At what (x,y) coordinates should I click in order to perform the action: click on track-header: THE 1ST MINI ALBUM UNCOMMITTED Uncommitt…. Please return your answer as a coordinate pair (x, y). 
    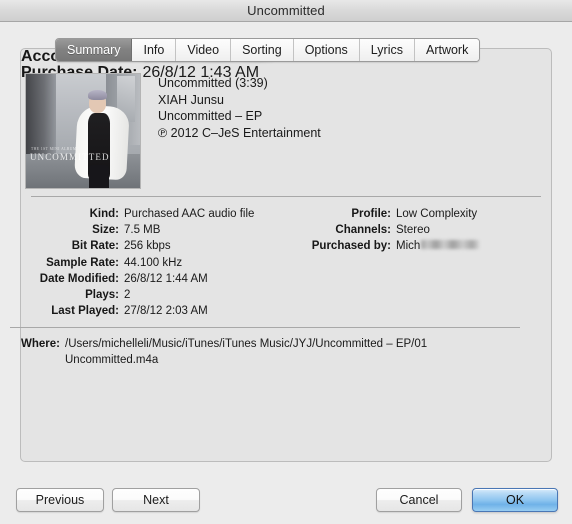
    Looking at the image, I should click on (173, 131).